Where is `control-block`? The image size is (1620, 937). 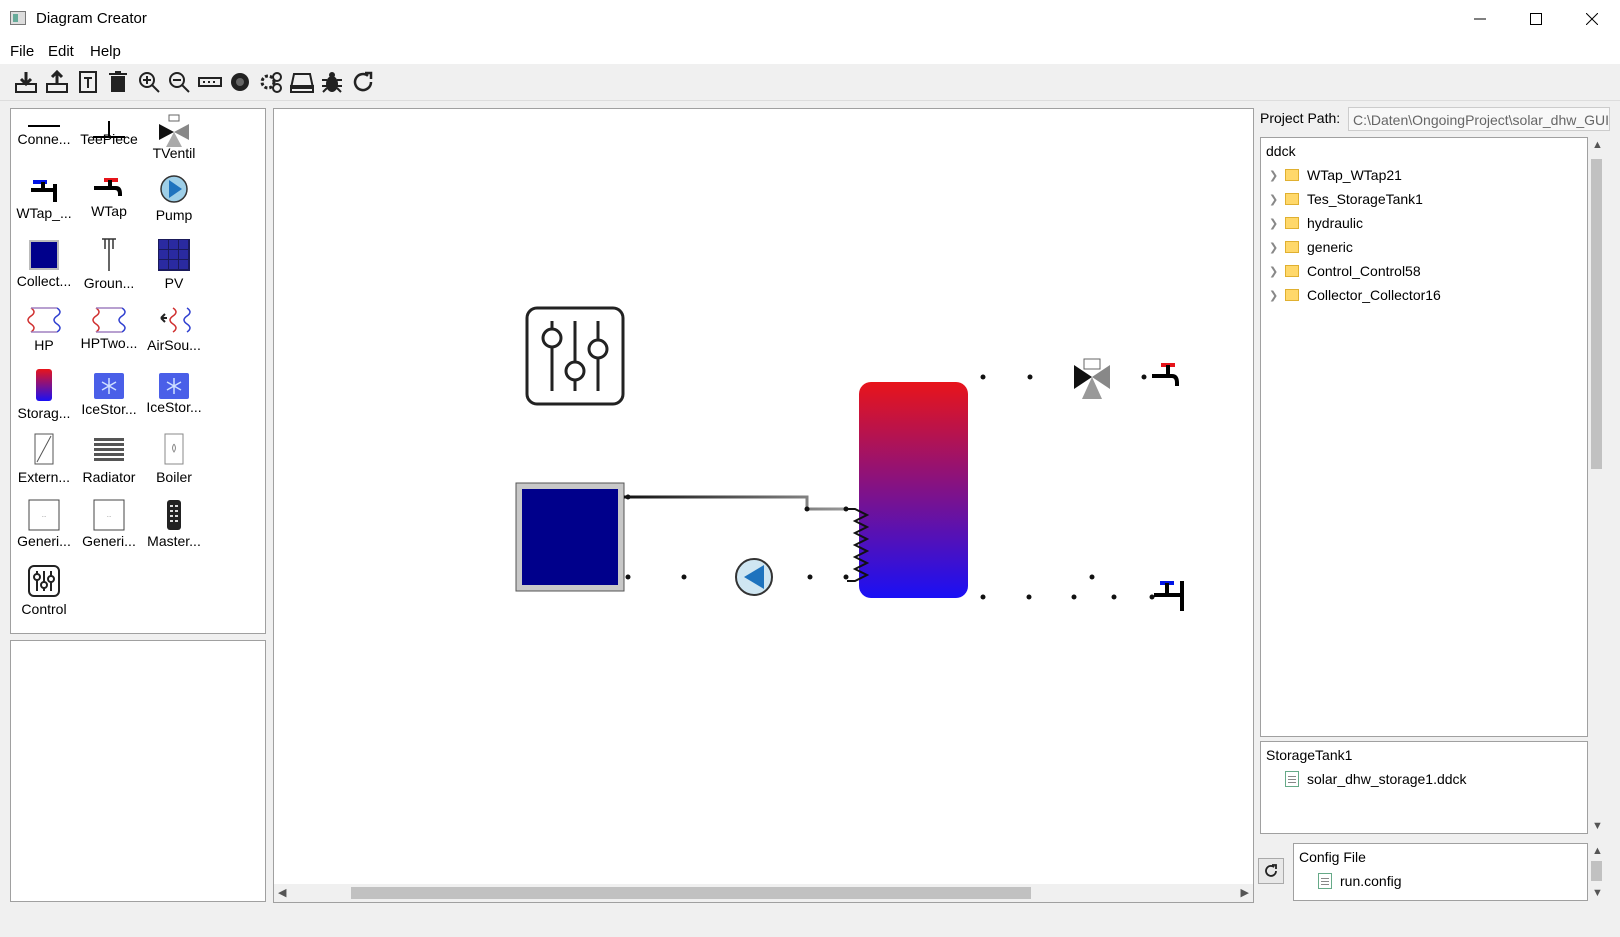 control-block is located at coordinates (575, 356).